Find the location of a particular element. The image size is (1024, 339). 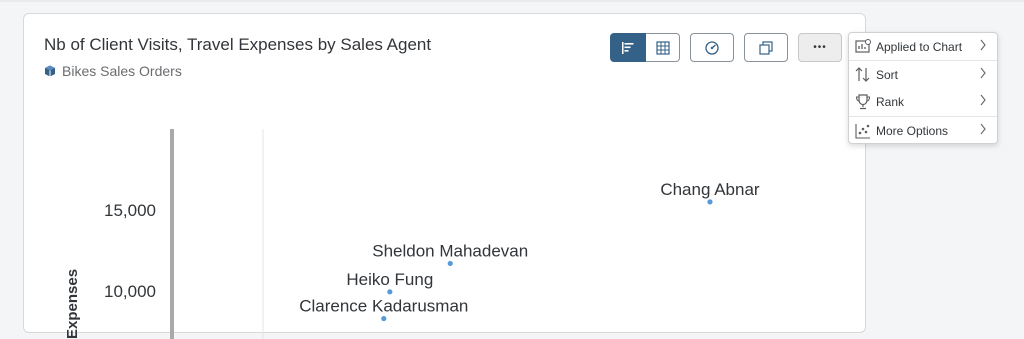

menu-item-rank: Rank is located at coordinates (923, 101).